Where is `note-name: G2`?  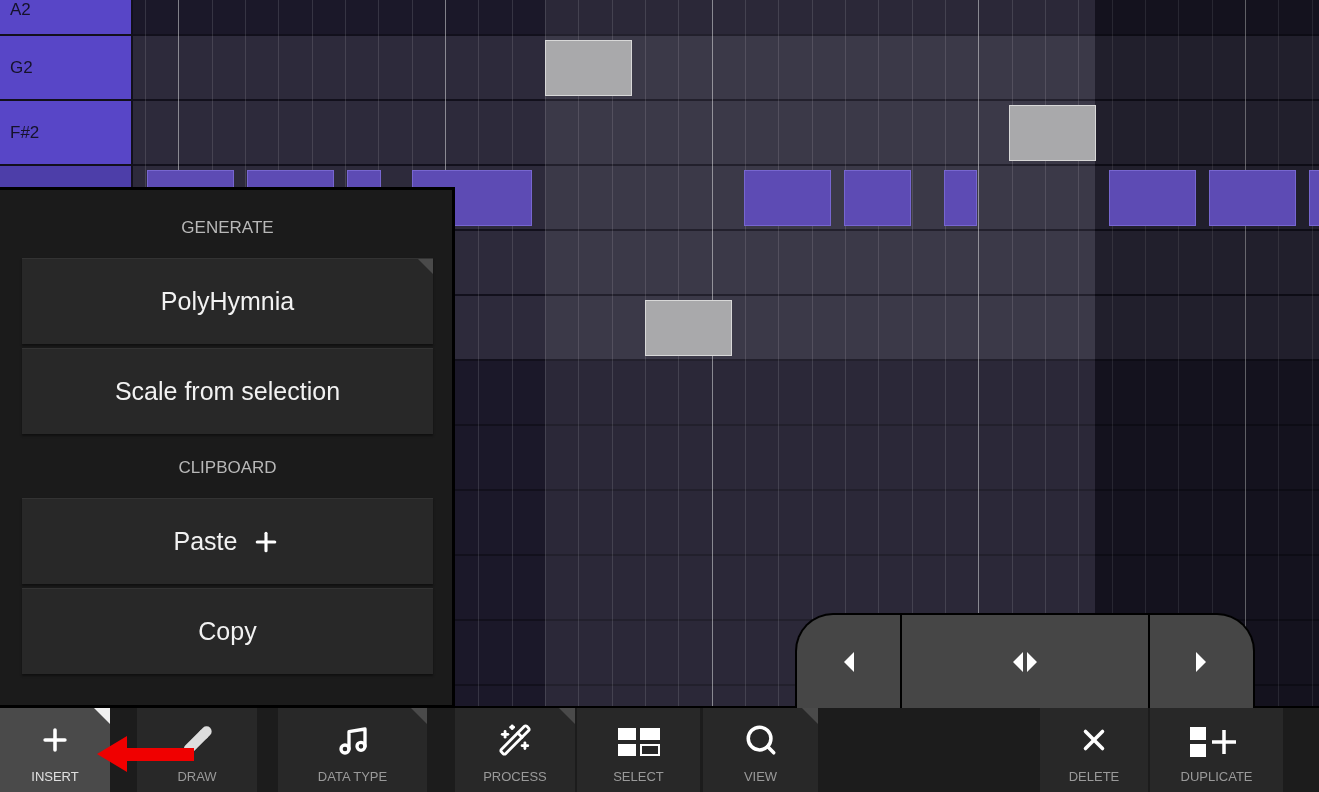 note-name: G2 is located at coordinates (21, 67).